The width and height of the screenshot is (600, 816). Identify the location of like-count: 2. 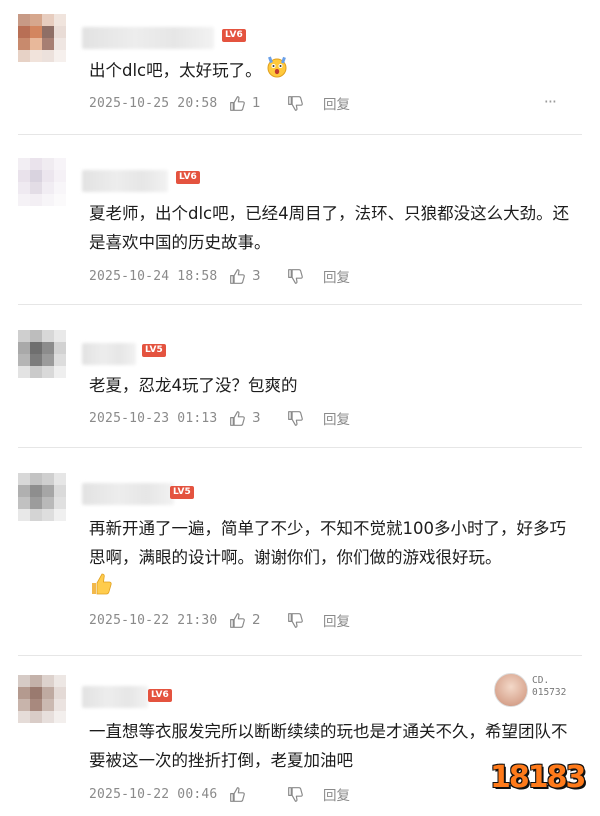
(256, 620).